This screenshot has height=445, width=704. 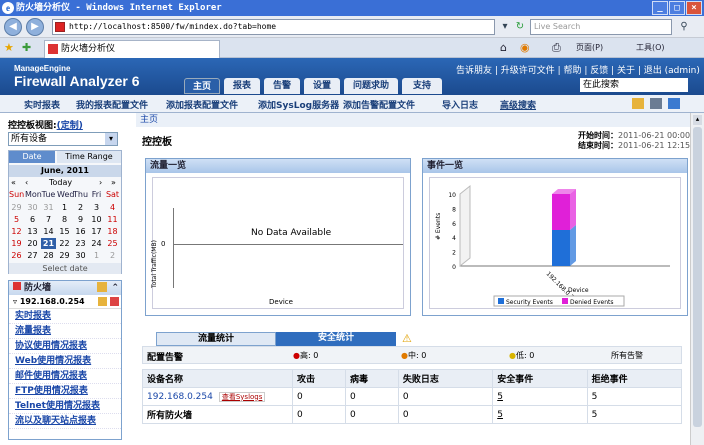 I want to click on cal-day: 17, so click(x=96, y=231).